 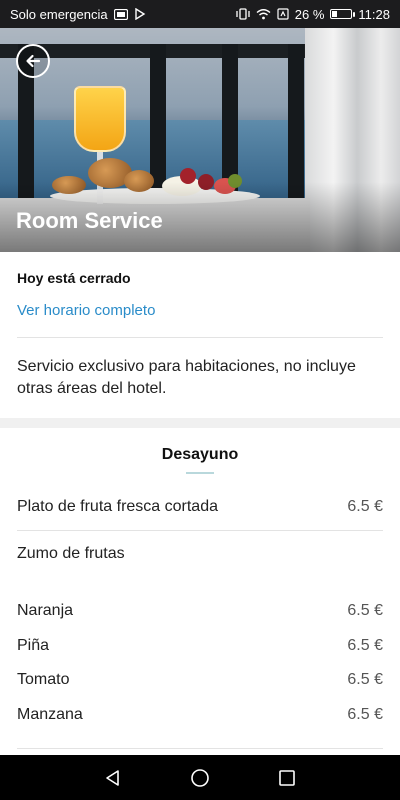 I want to click on back-arrow-icon, so click(x=33, y=61).